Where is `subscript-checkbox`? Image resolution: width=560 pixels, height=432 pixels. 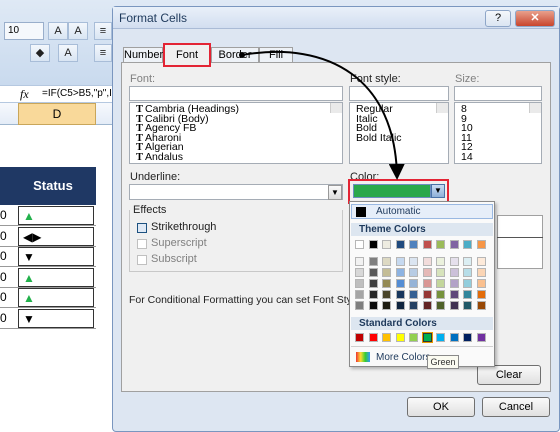 subscript-checkbox is located at coordinates (142, 260).